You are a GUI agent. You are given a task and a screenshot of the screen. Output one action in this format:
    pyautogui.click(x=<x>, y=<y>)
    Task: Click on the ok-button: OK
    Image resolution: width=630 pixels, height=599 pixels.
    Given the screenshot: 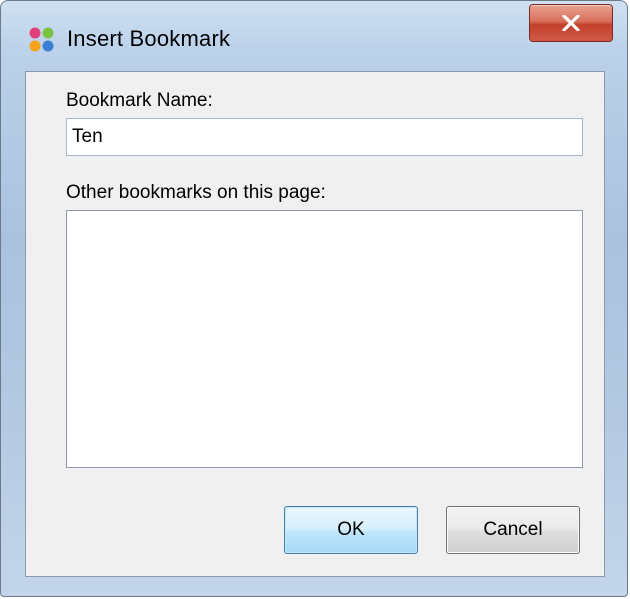 What is the action you would take?
    pyautogui.click(x=351, y=530)
    